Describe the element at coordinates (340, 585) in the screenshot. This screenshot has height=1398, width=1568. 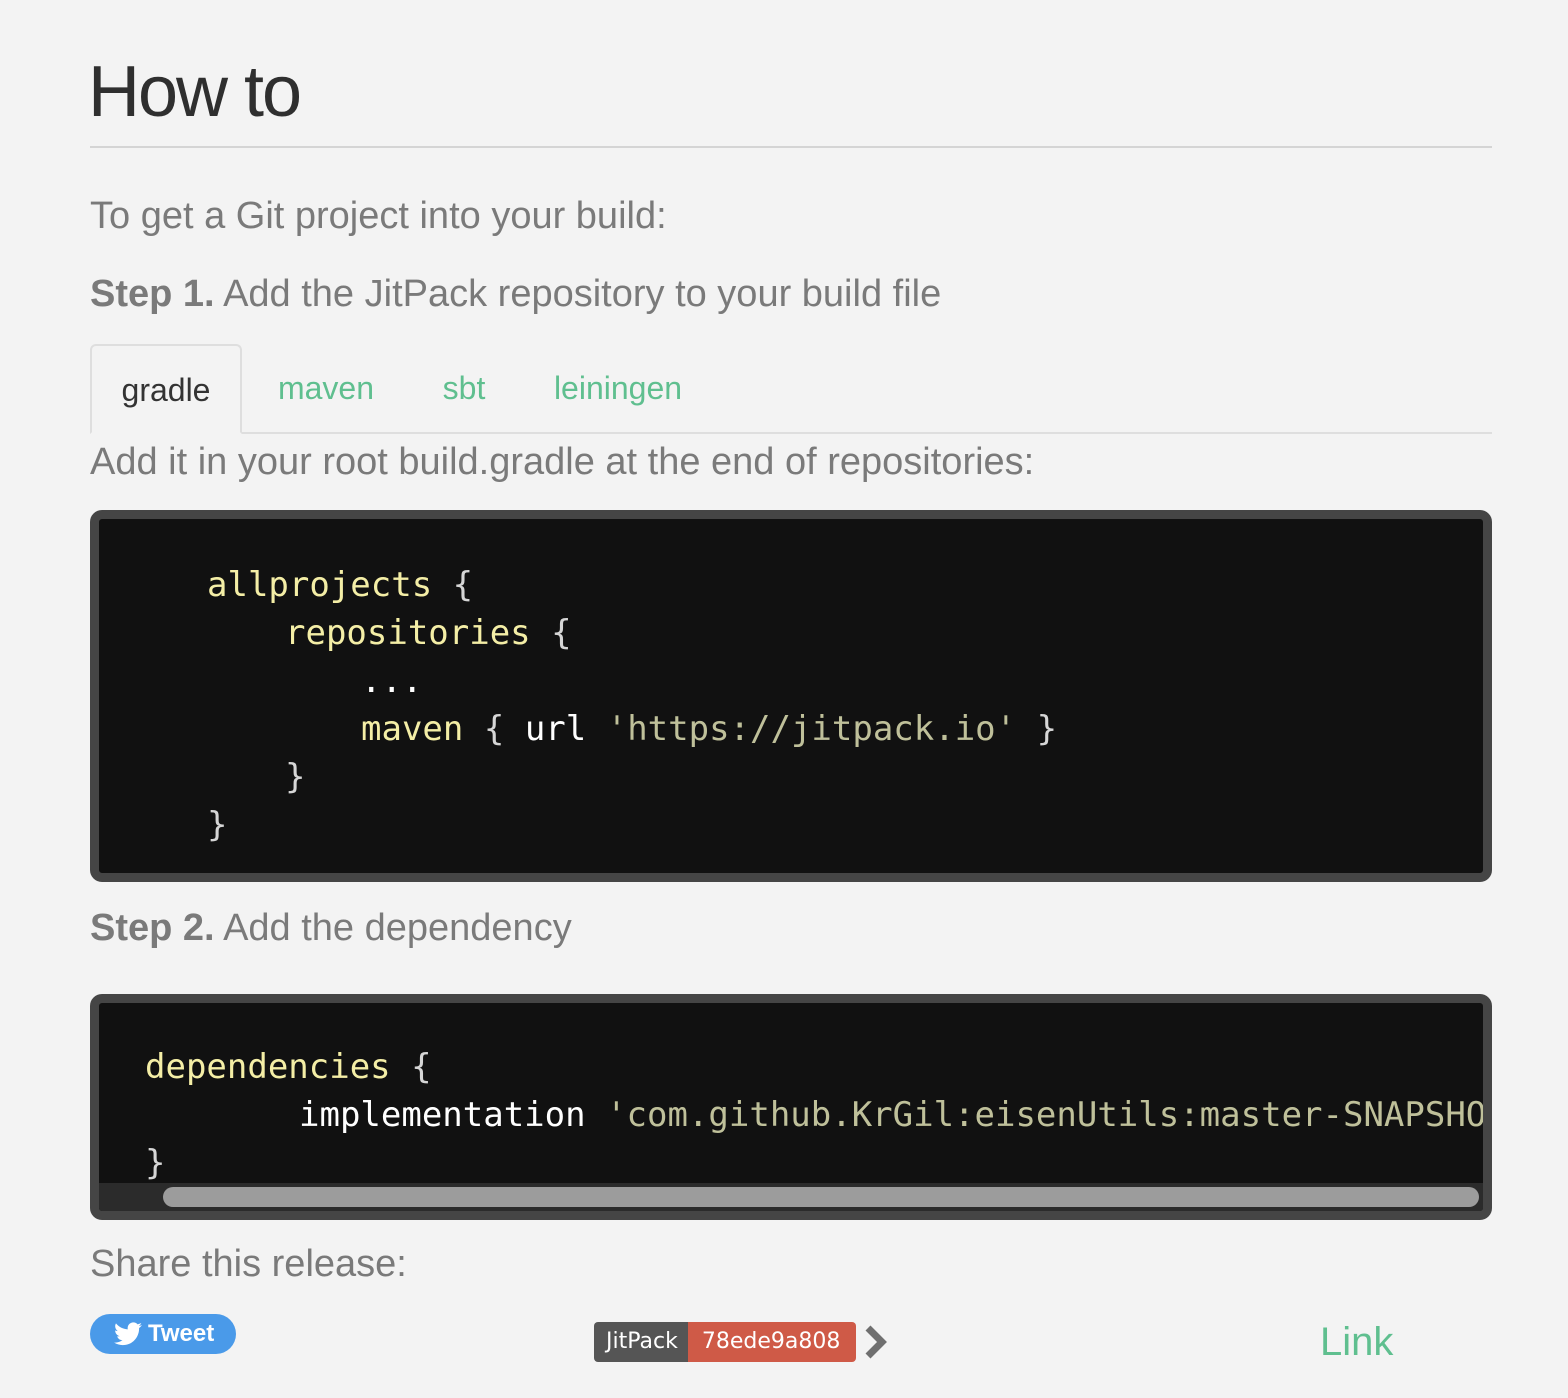
I see `code-line-allprojects: allprojects {` at that location.